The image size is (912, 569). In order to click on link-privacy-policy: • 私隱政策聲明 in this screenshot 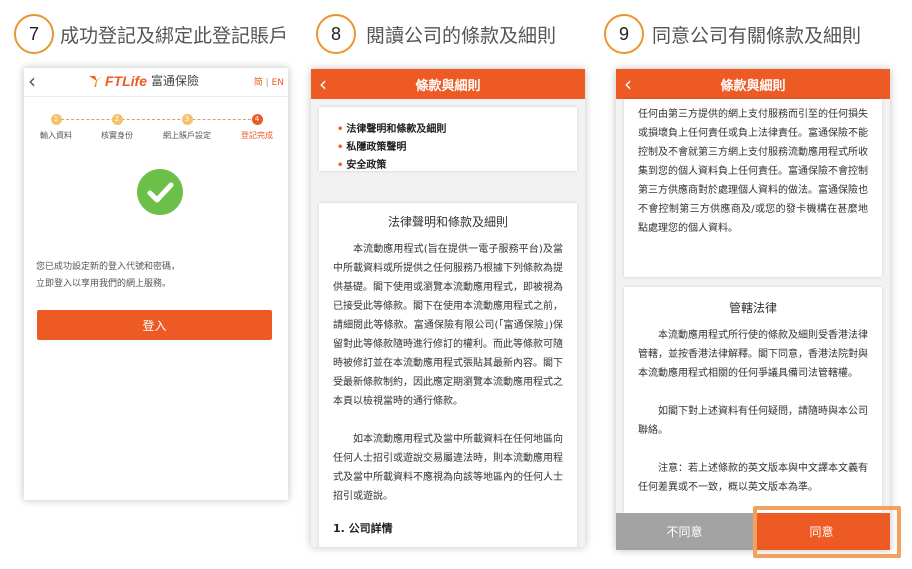, I will do `click(457, 148)`.